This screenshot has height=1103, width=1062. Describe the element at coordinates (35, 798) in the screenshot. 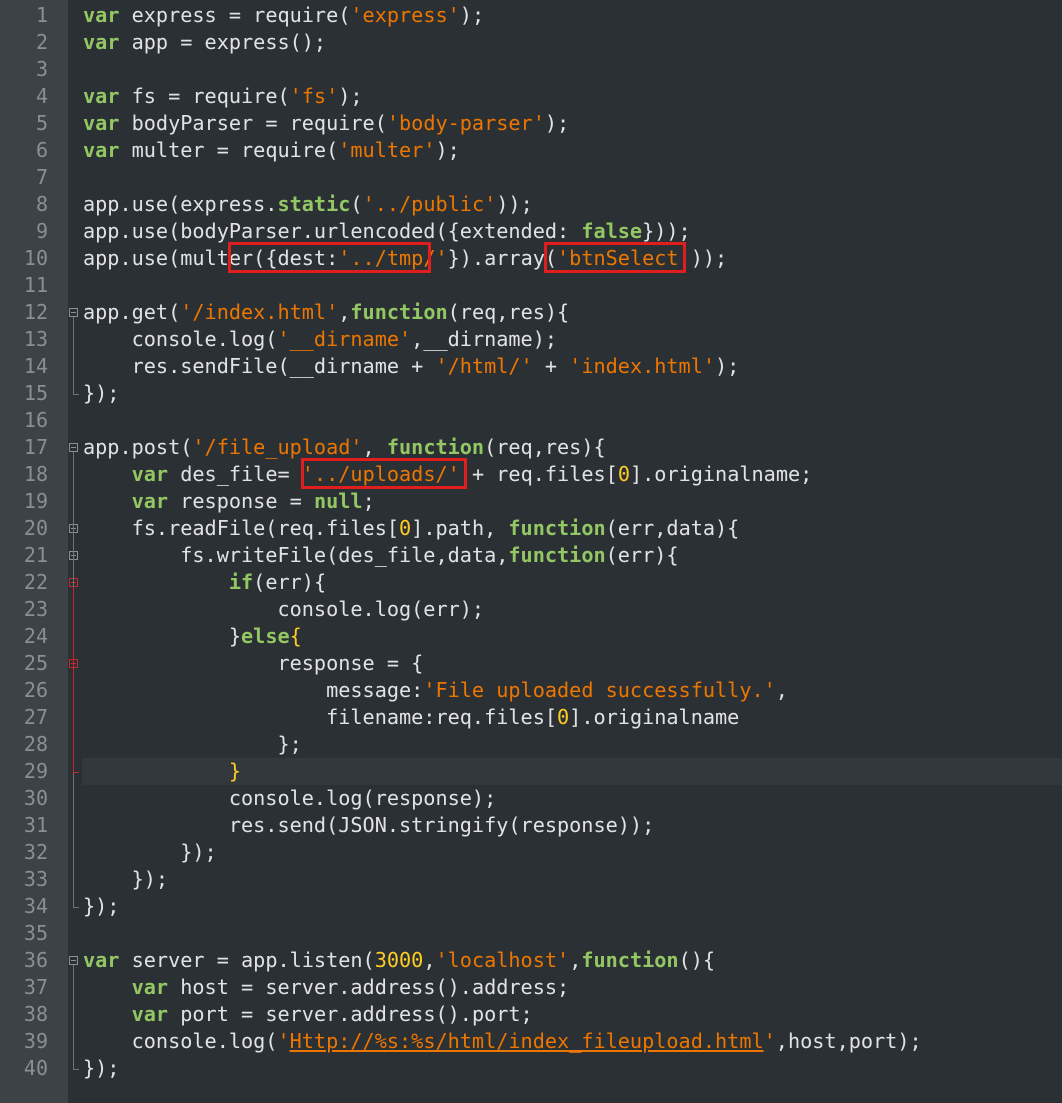

I see `line-number: 30` at that location.